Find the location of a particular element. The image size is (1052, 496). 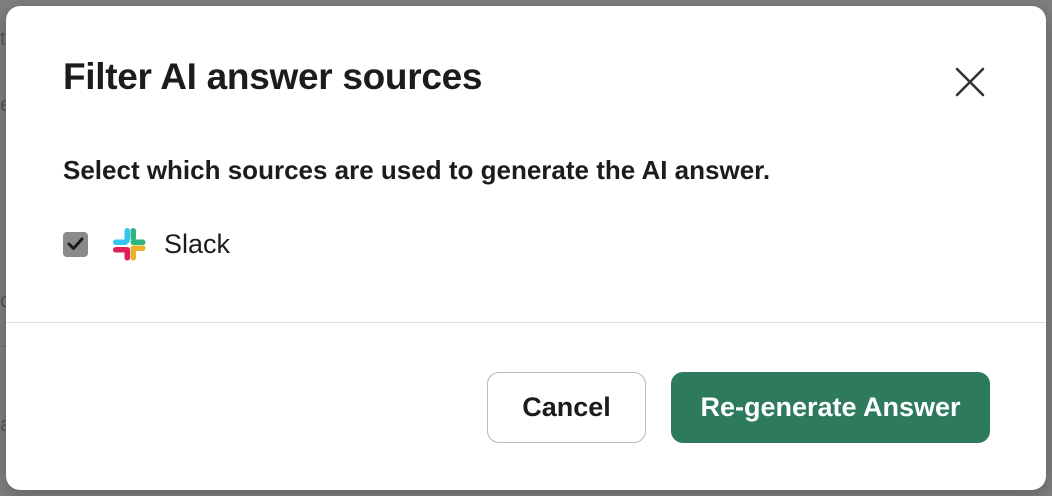

footer-divider is located at coordinates (526, 322).